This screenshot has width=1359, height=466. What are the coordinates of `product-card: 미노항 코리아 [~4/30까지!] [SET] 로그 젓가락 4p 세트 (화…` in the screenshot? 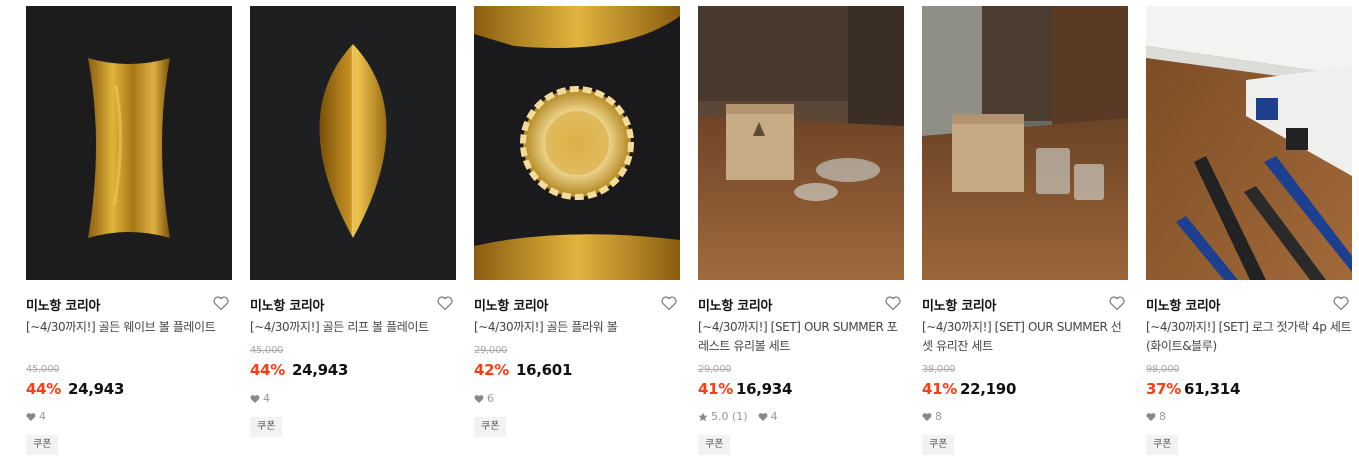 It's located at (1249, 236).